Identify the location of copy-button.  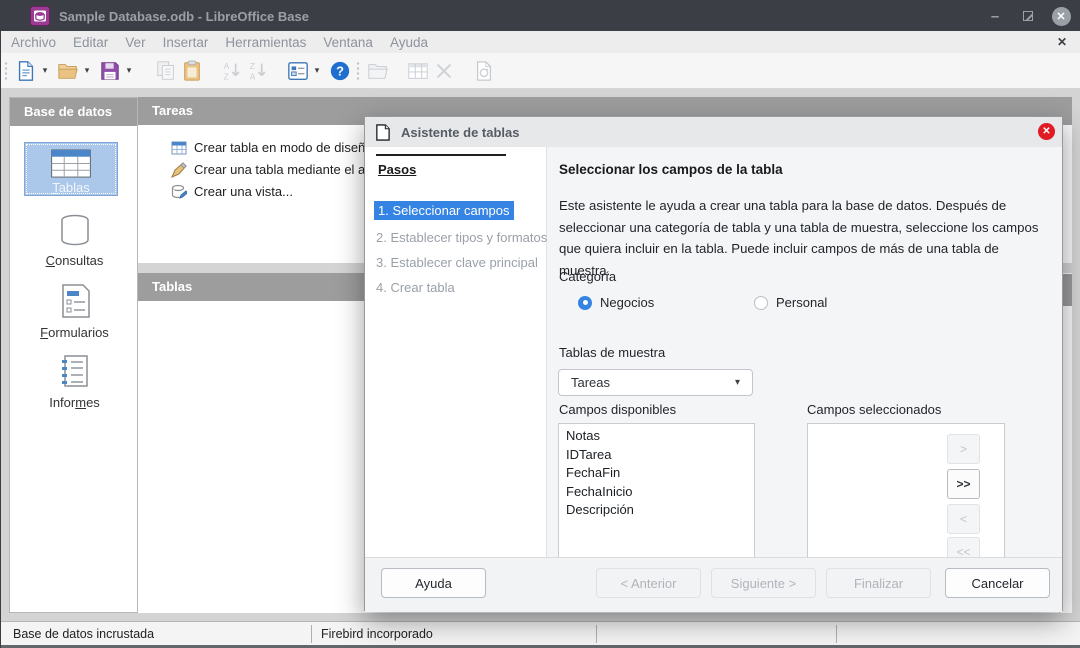
(166, 71).